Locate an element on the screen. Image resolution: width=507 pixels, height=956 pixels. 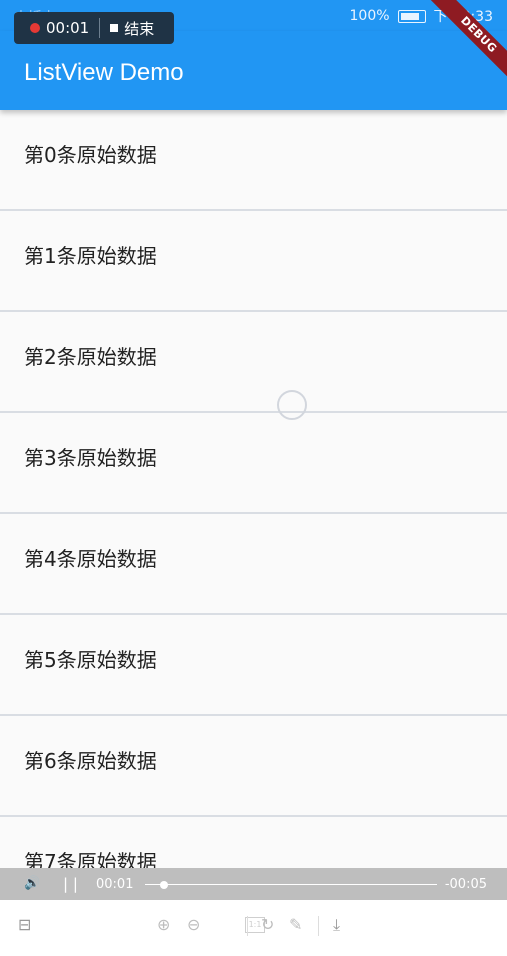
list-item-label: 第4条原始数据 is located at coordinates (90, 559).